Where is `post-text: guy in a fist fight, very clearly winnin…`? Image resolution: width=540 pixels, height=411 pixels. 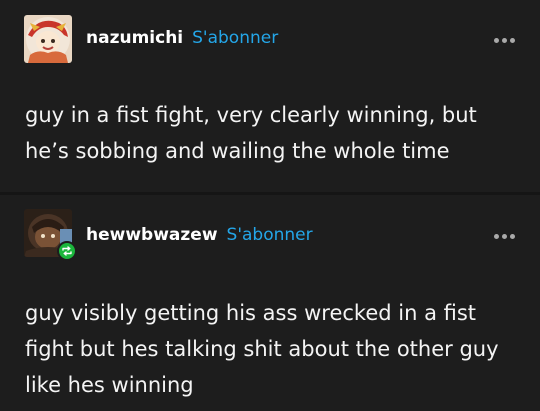
post-text: guy in a fist fight, very clearly winnin… is located at coordinates (251, 133).